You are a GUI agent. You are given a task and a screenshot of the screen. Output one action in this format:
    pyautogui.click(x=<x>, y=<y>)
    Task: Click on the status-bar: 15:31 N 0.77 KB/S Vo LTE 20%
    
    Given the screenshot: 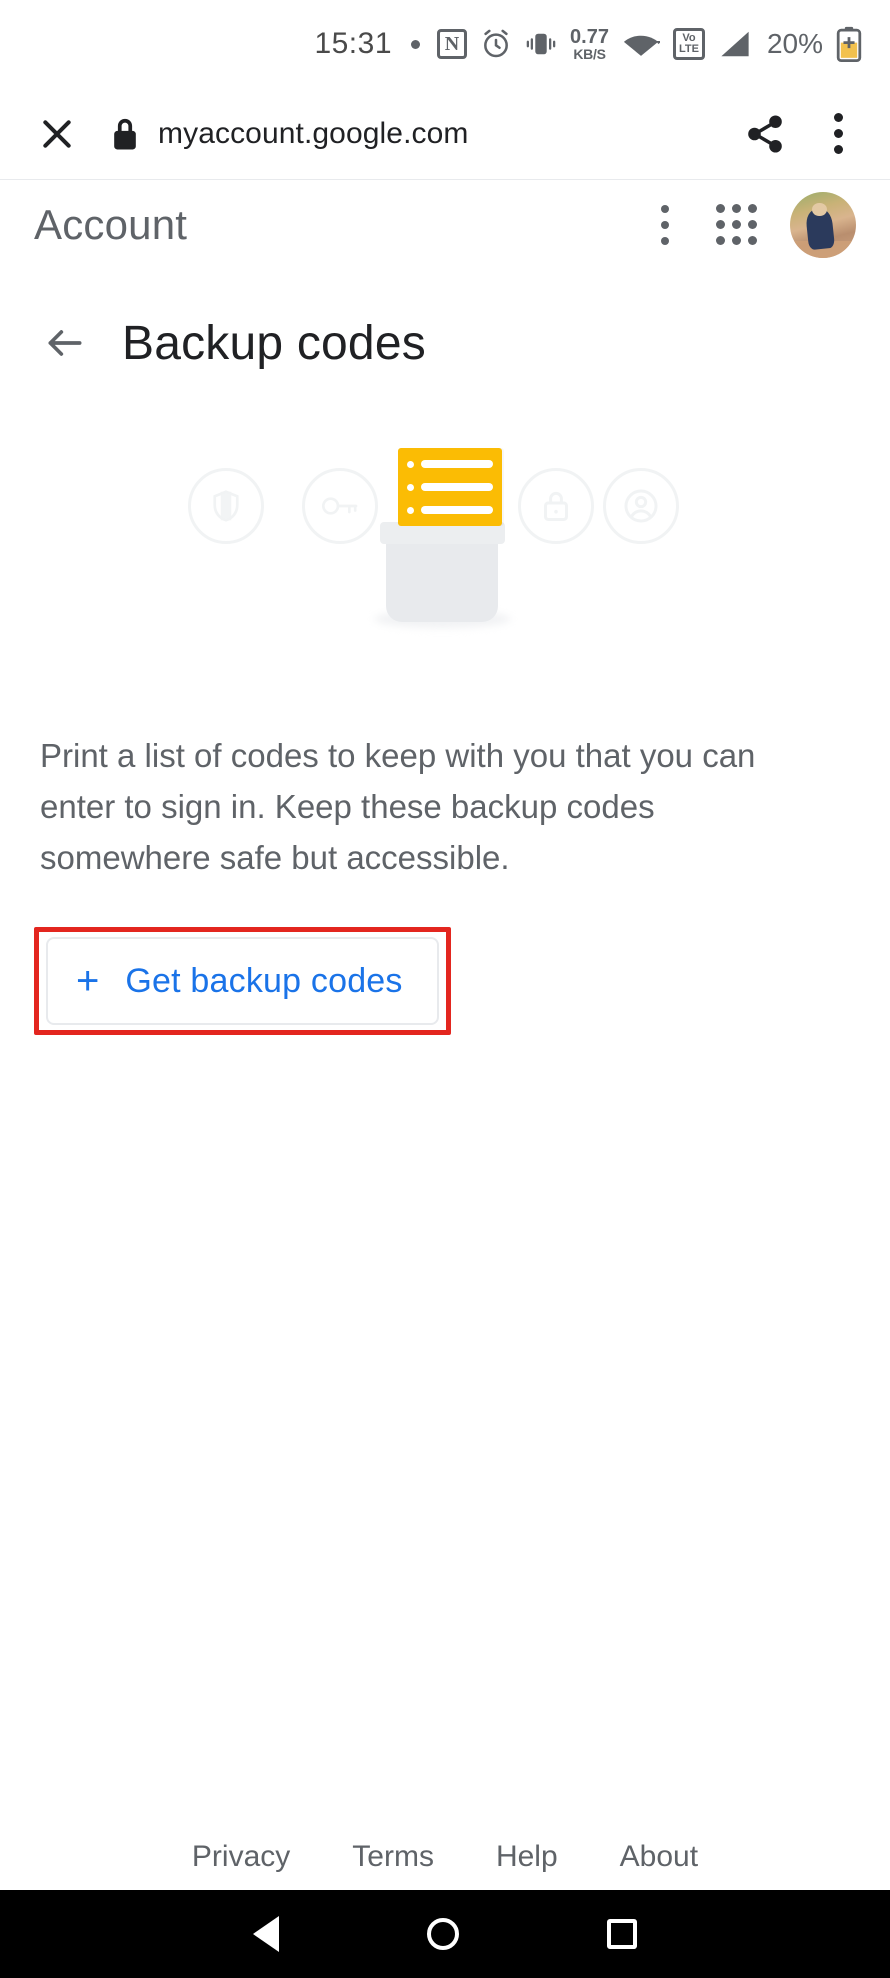 What is the action you would take?
    pyautogui.click(x=445, y=44)
    